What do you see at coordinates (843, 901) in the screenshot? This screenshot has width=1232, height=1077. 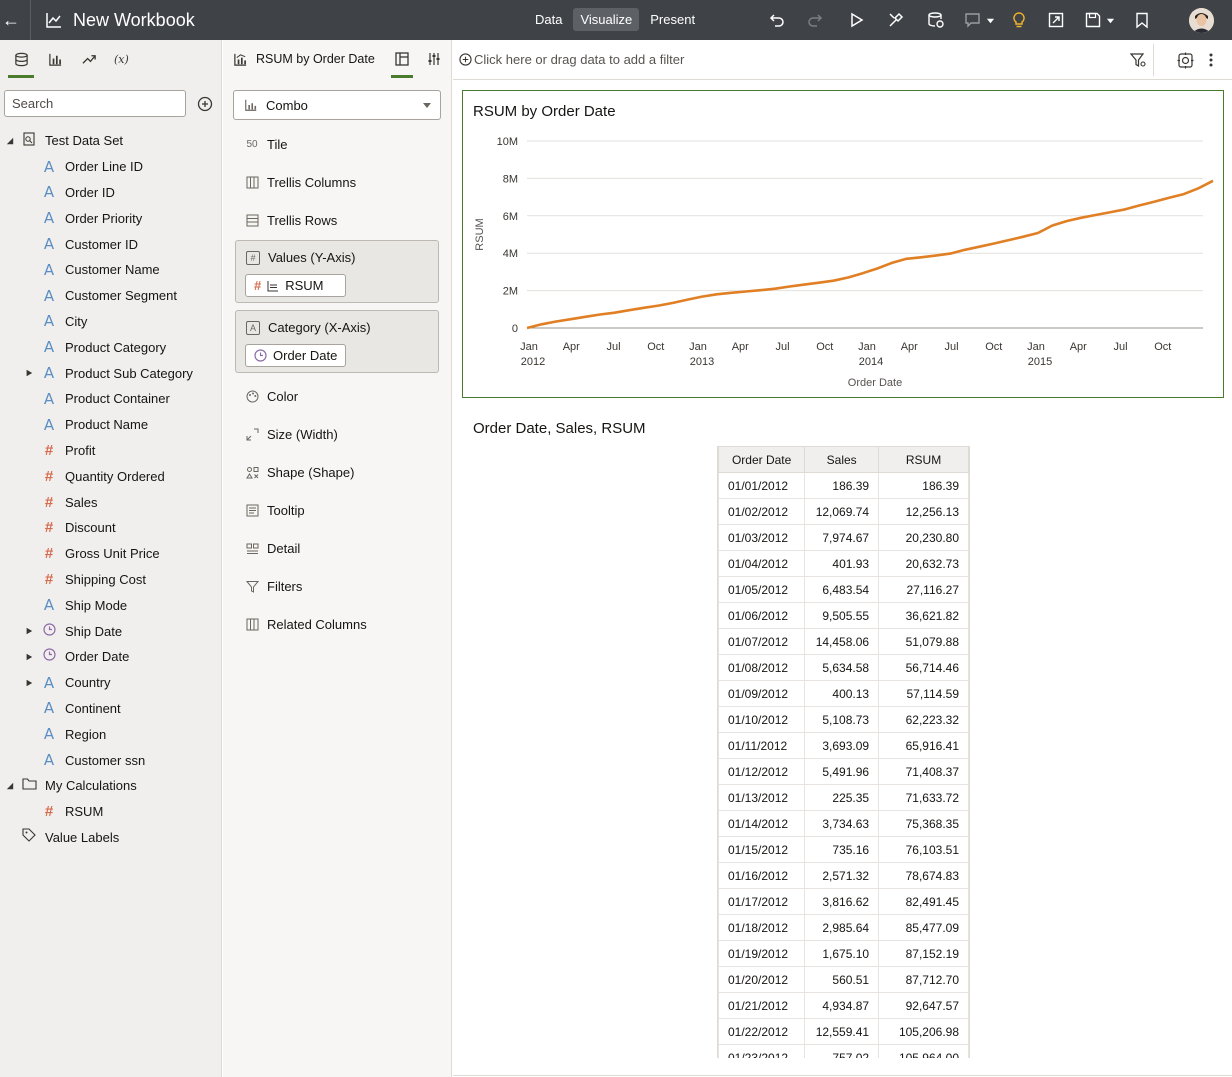 I see `table-row: 01/17/2012 3,816.62 82,491.45` at bounding box center [843, 901].